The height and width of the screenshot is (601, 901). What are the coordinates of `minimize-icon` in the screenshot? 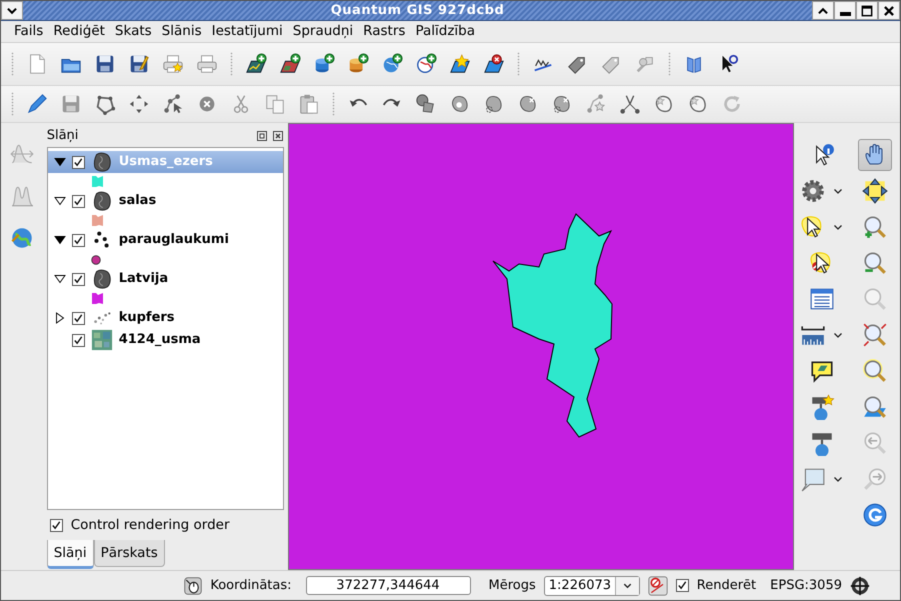 It's located at (845, 14).